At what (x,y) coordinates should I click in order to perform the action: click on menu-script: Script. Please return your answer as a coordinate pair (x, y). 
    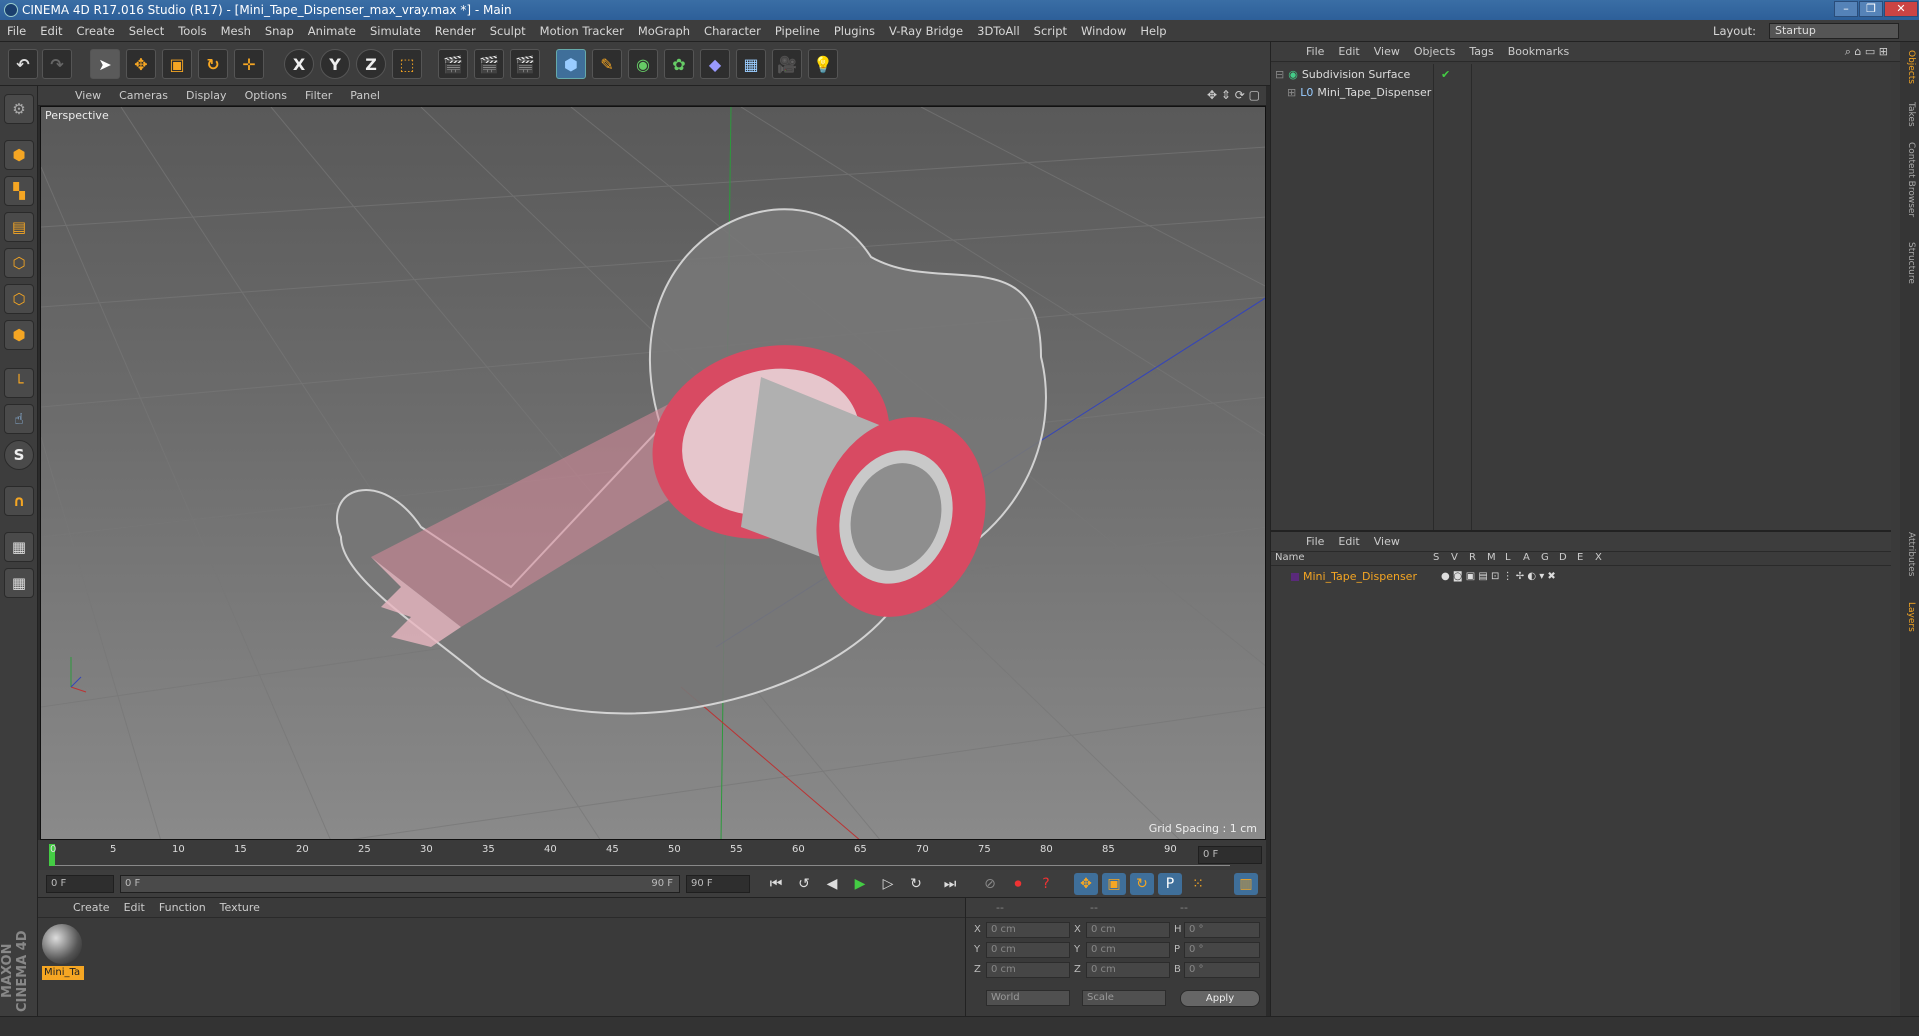
    Looking at the image, I should click on (1050, 31).